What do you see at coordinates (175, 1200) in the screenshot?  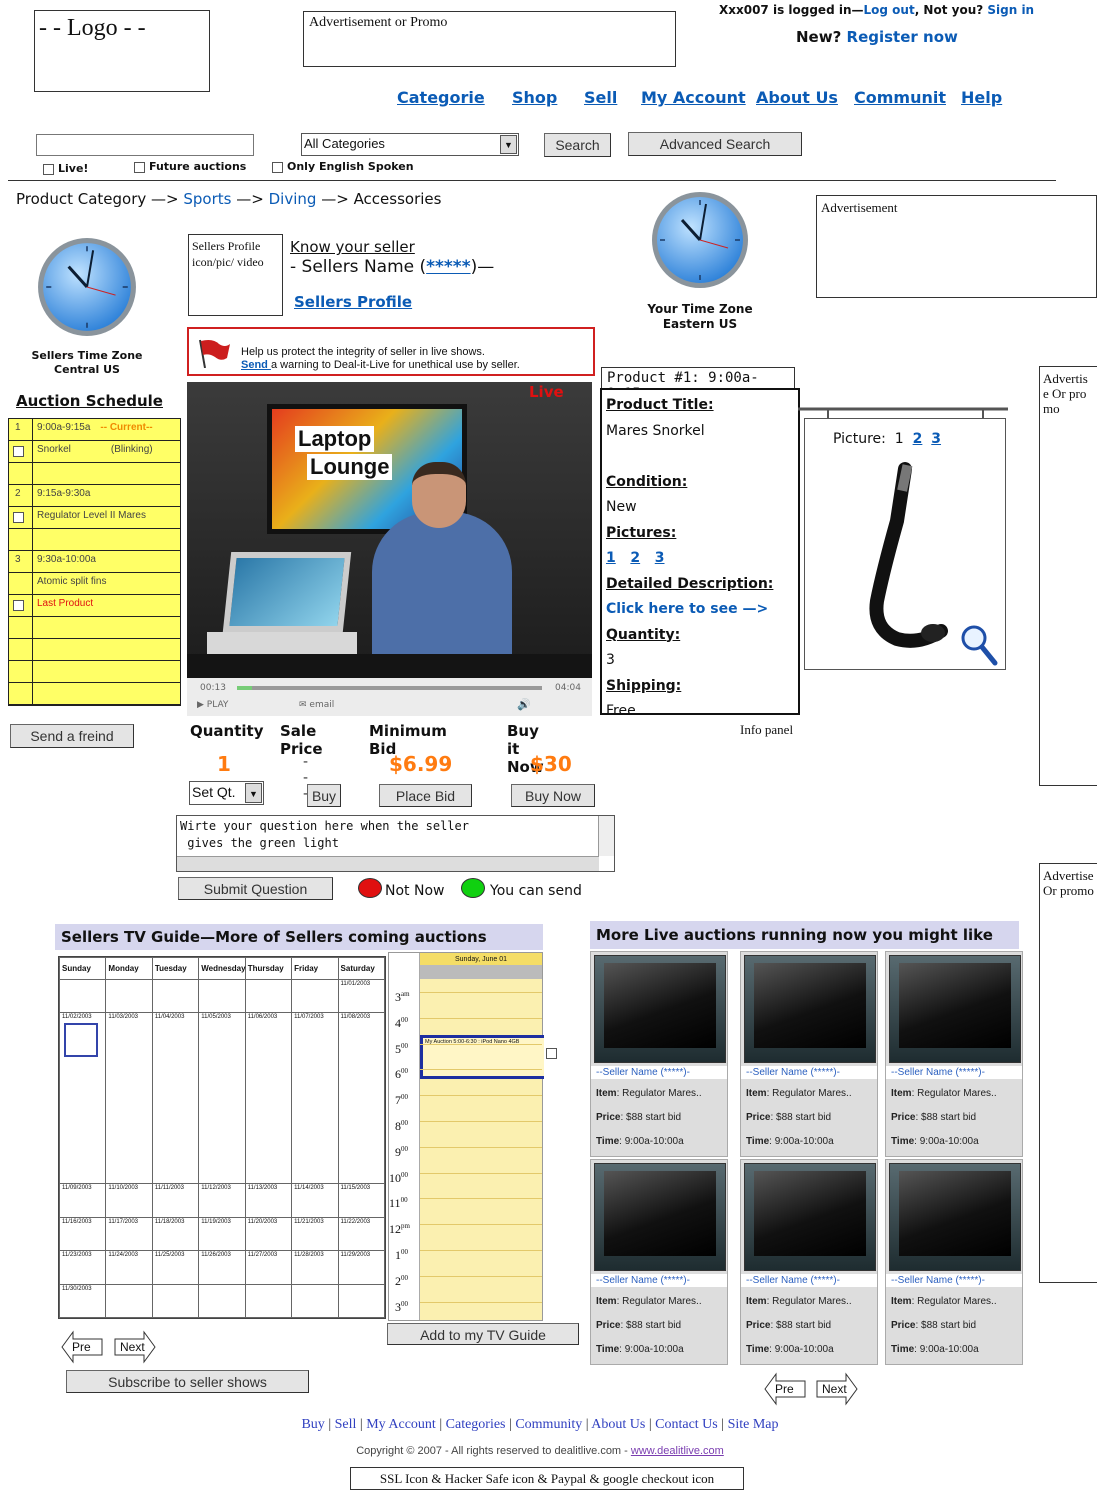 I see `calendar-day-cell: 11/11/2003` at bounding box center [175, 1200].